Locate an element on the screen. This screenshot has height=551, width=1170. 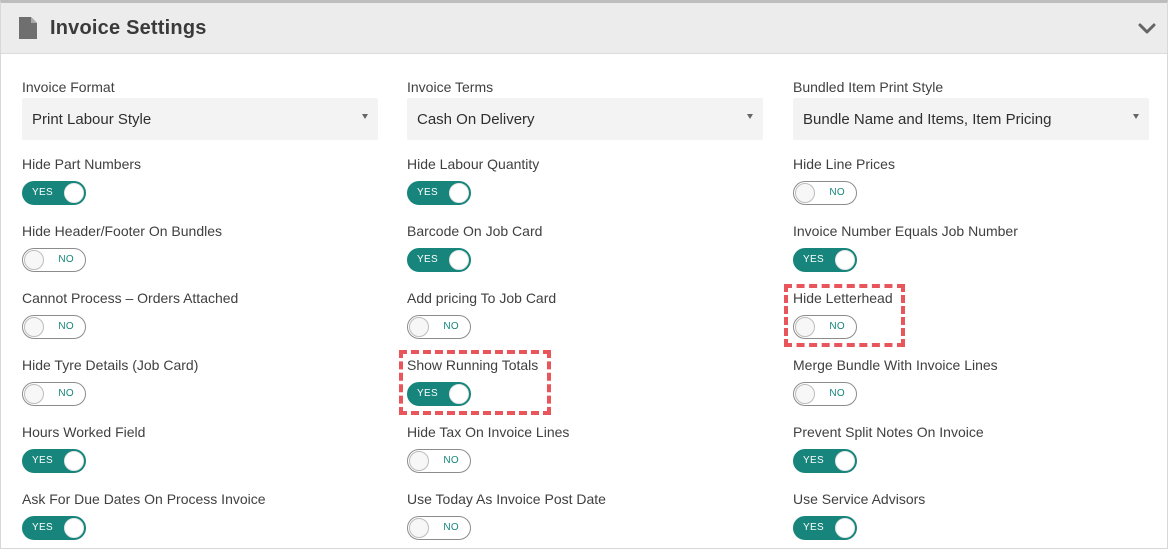
hide-tyre-details-job-card-label: Hide Tyre Details (Job Card) is located at coordinates (110, 365).